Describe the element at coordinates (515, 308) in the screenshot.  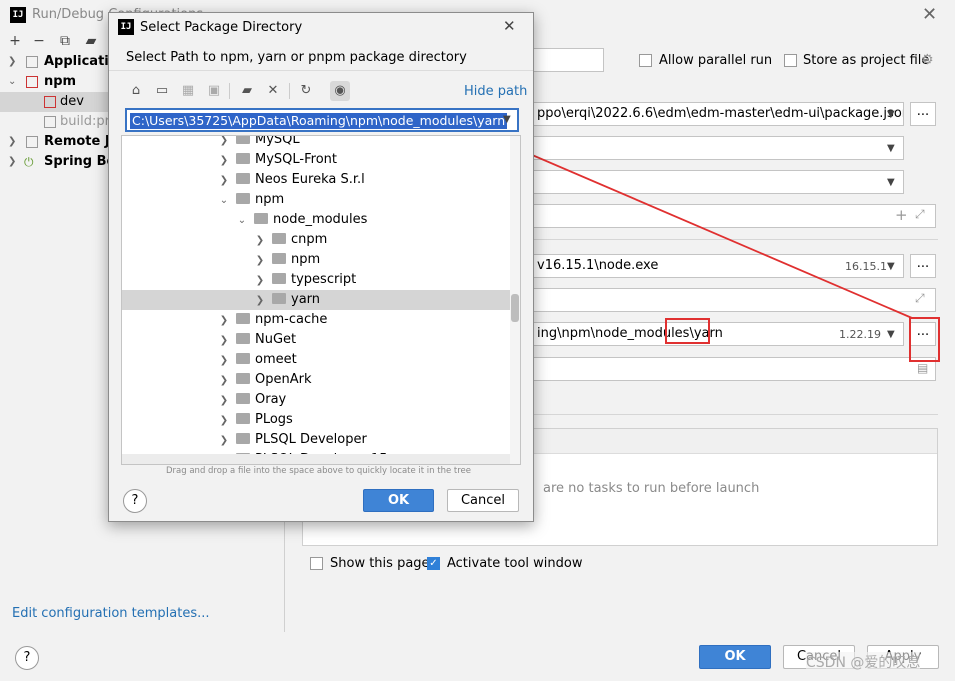
I see `scrollbar-thumb` at that location.